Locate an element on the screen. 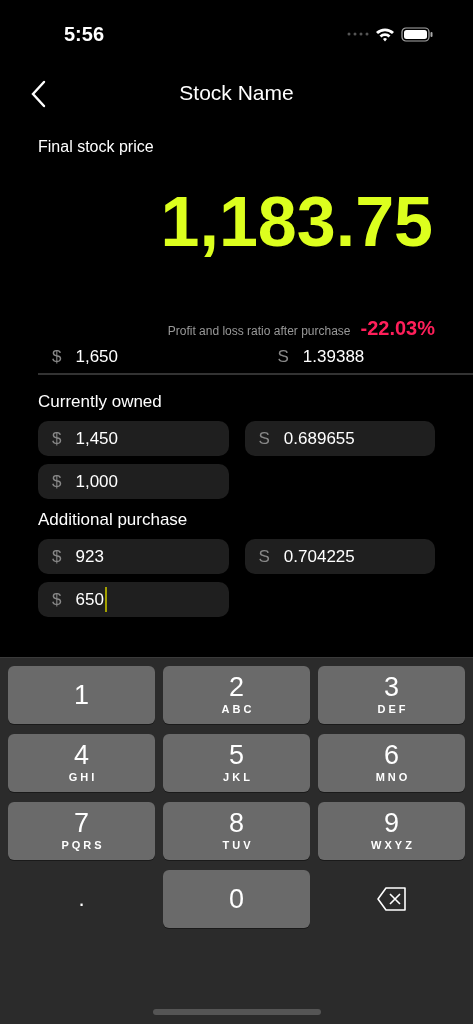  final-price-value: 1,183.75 is located at coordinates (296, 222).